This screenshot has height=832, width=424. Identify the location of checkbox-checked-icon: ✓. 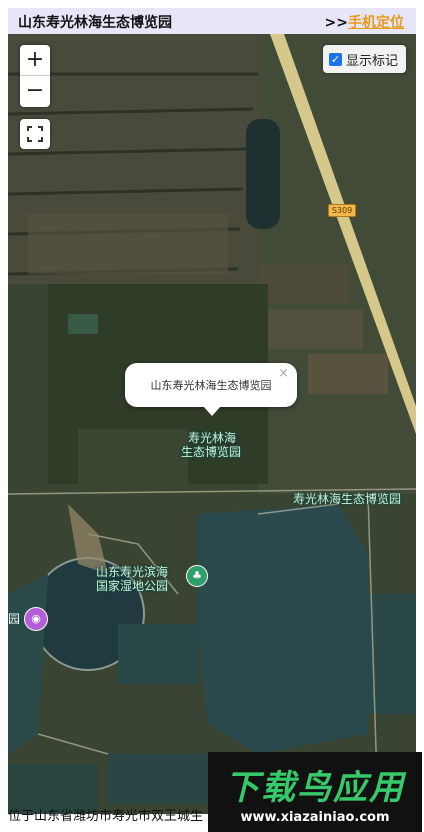
(335, 59).